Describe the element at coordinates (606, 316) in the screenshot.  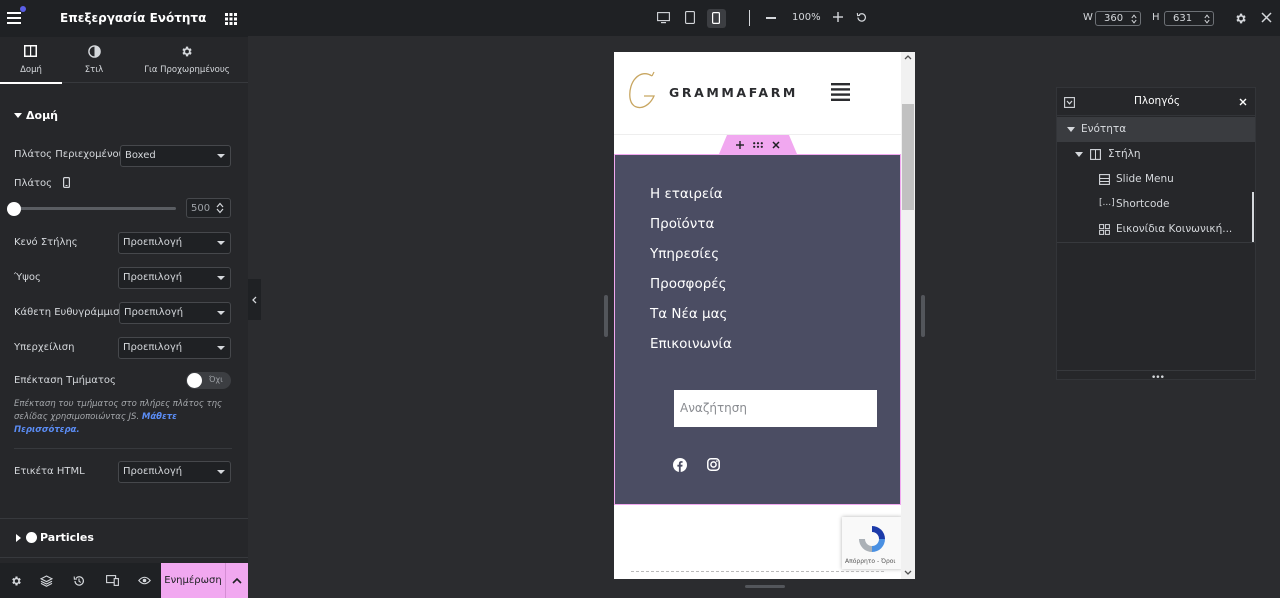
I see `canvas-resize-handle-left` at that location.